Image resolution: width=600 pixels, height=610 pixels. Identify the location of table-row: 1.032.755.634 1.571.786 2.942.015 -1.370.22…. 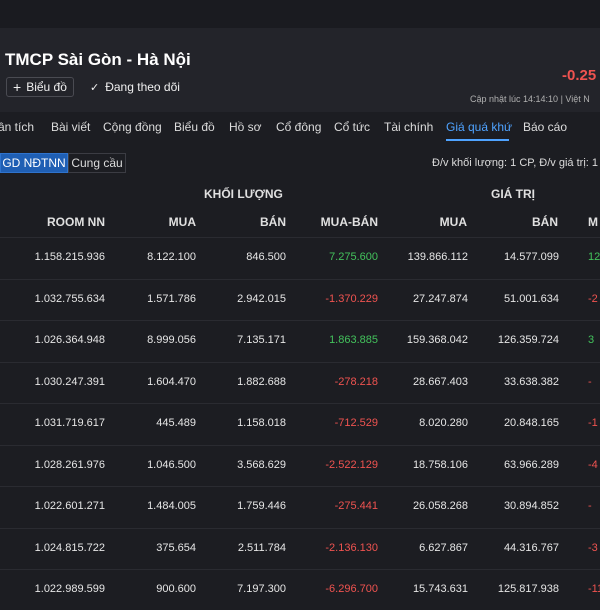
(300, 299).